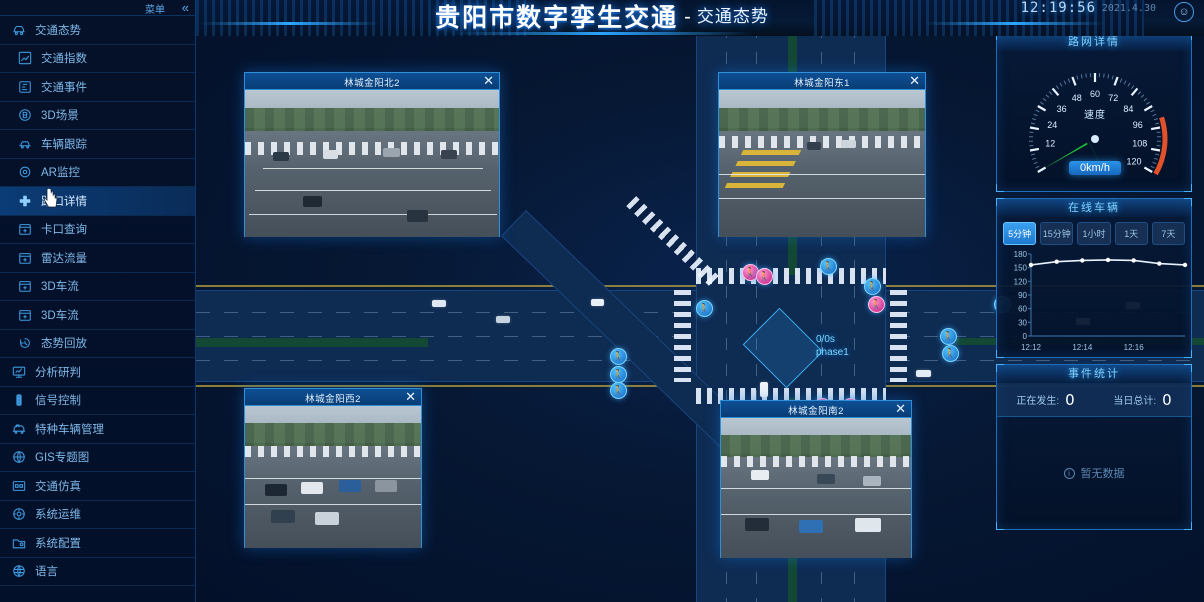 The height and width of the screenshot is (602, 1204). I want to click on crosswalk-north, so click(791, 276).